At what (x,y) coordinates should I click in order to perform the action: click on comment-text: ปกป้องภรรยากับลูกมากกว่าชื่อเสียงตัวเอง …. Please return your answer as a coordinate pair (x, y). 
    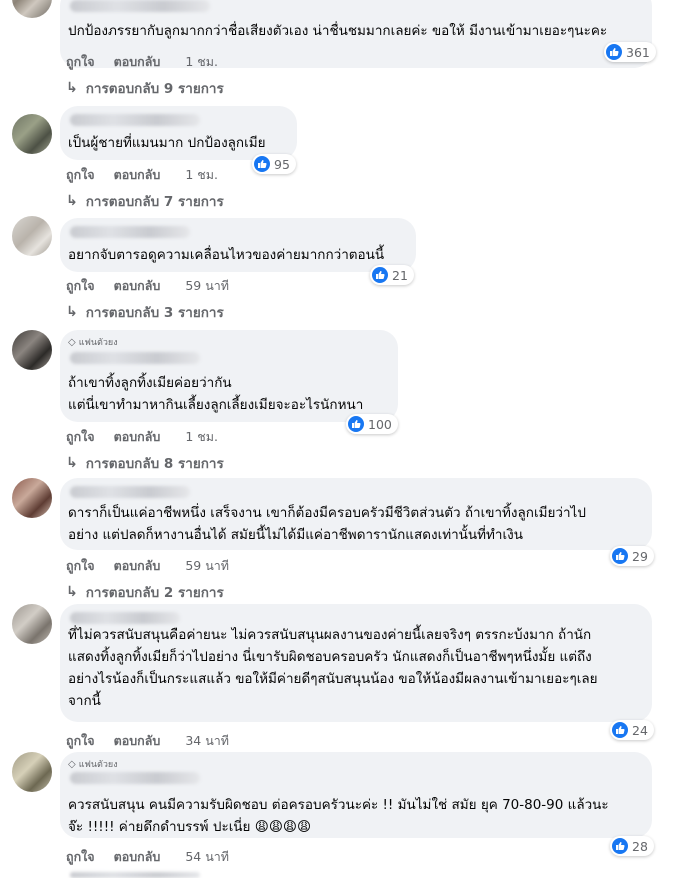
    Looking at the image, I should click on (338, 31).